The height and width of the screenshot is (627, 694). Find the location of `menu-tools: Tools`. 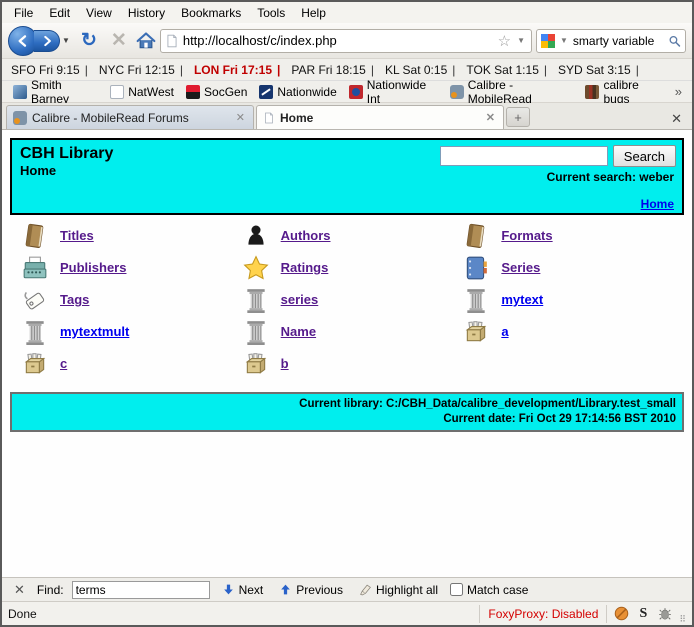

menu-tools: Tools is located at coordinates (271, 13).